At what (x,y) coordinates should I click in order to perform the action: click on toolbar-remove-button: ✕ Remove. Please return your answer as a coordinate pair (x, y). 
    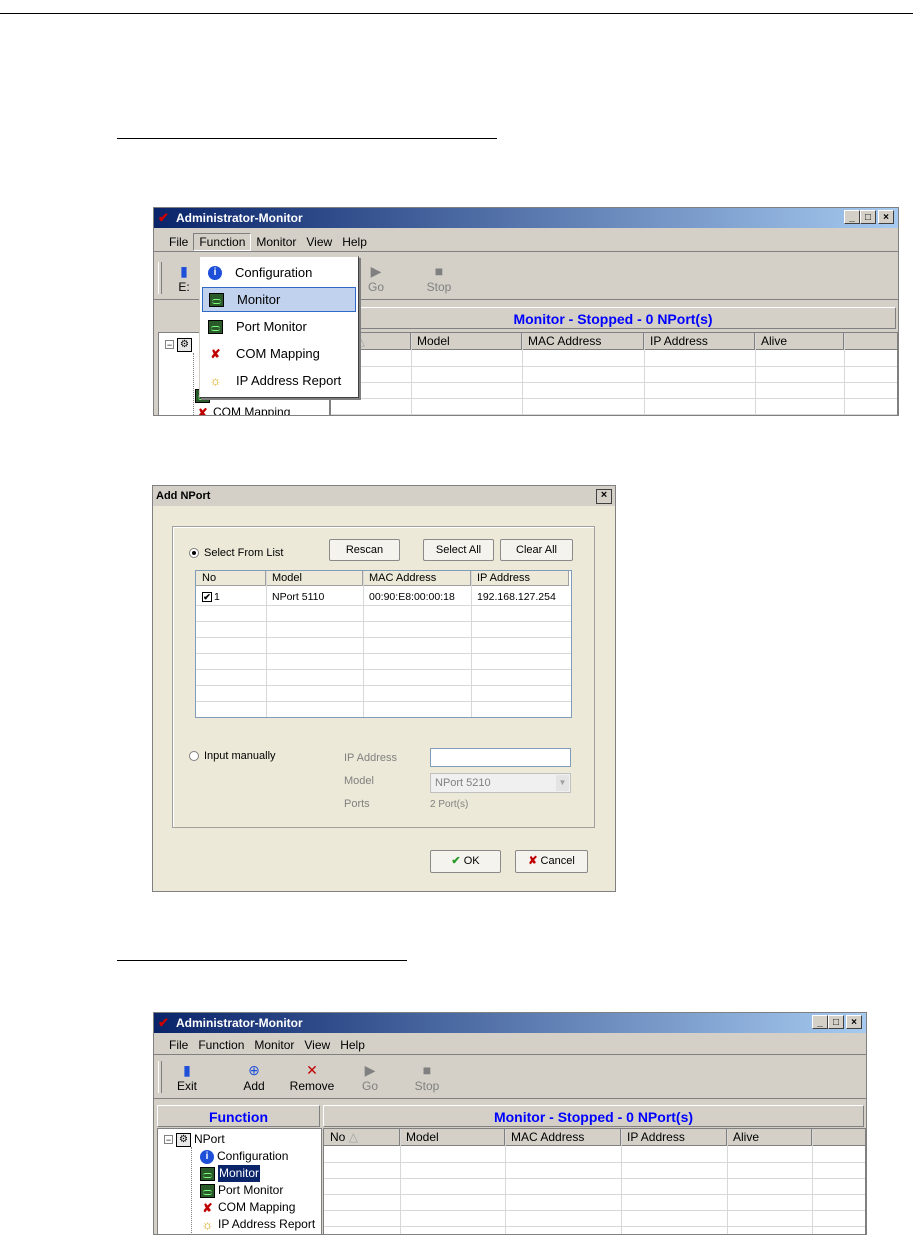
    Looking at the image, I should click on (312, 1077).